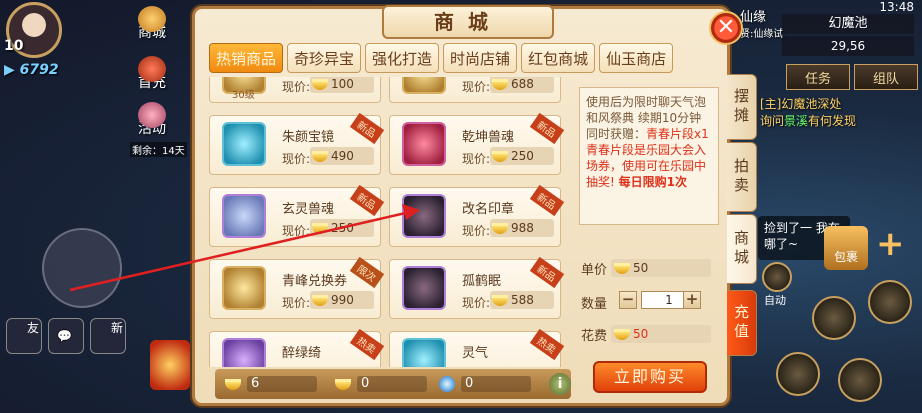 The image size is (922, 413). I want to click on skill-1-icon, so click(834, 318).